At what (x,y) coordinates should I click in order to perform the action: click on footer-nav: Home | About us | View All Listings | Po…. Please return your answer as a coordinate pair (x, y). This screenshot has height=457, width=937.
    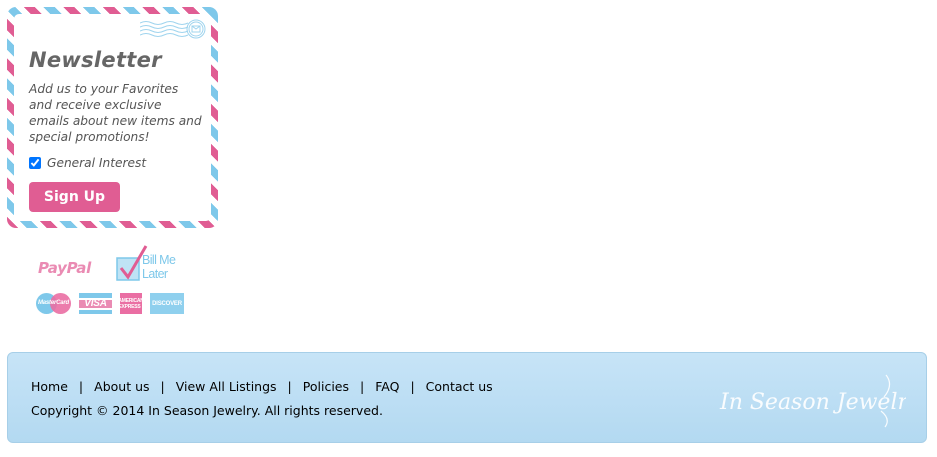
    Looking at the image, I should click on (262, 386).